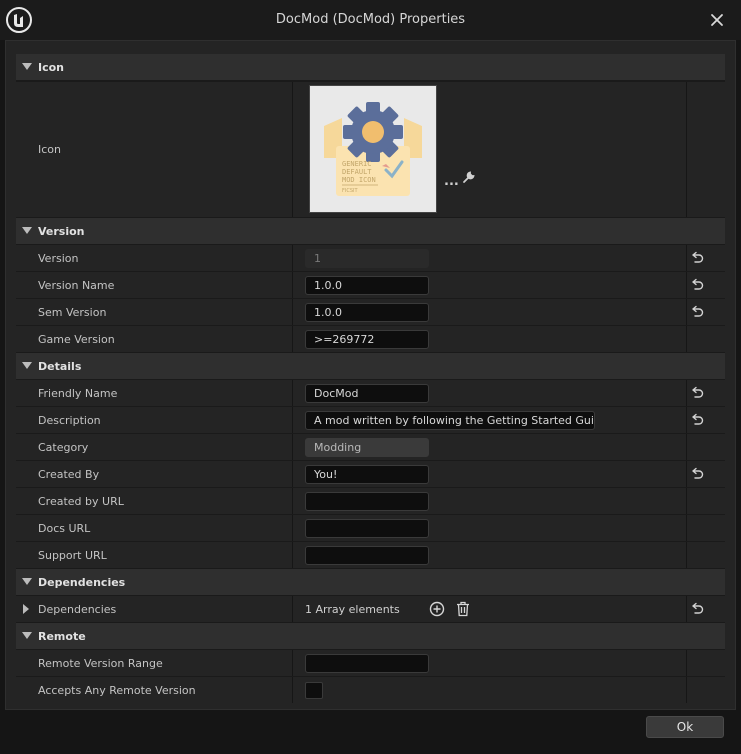 This screenshot has width=741, height=754. What do you see at coordinates (350, 191) in the screenshot?
I see `thumb-brand: FICSIT` at bounding box center [350, 191].